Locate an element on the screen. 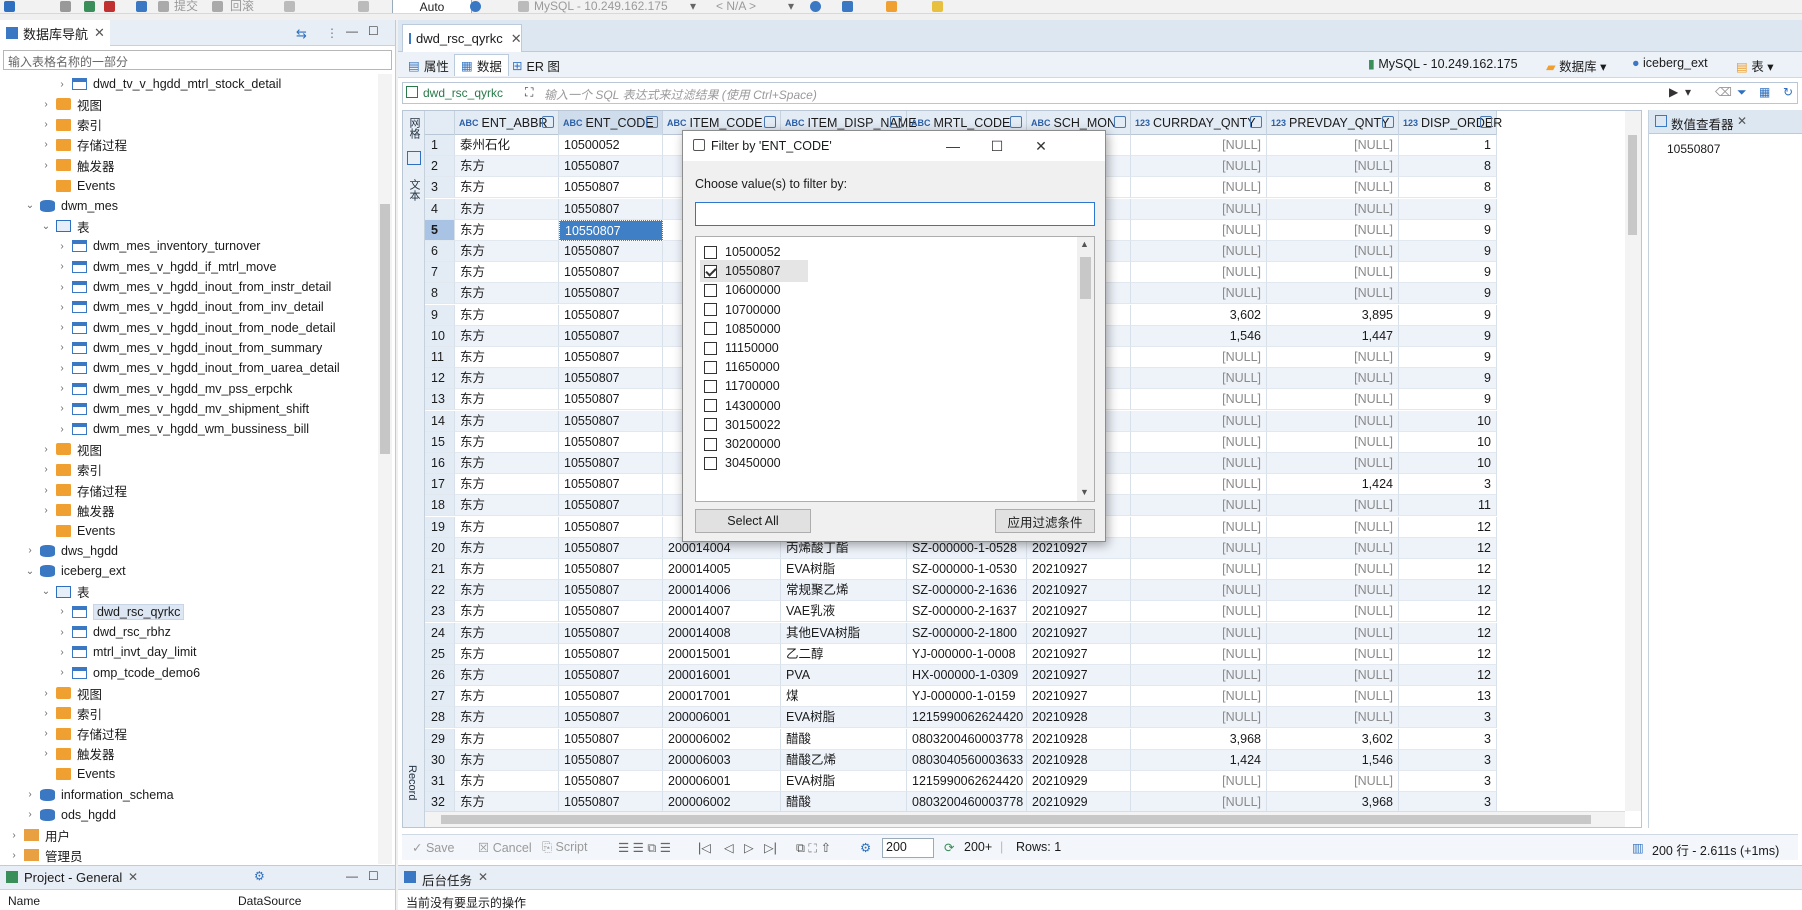  value-viewer-content: 10550807 is located at coordinates (1693, 149).